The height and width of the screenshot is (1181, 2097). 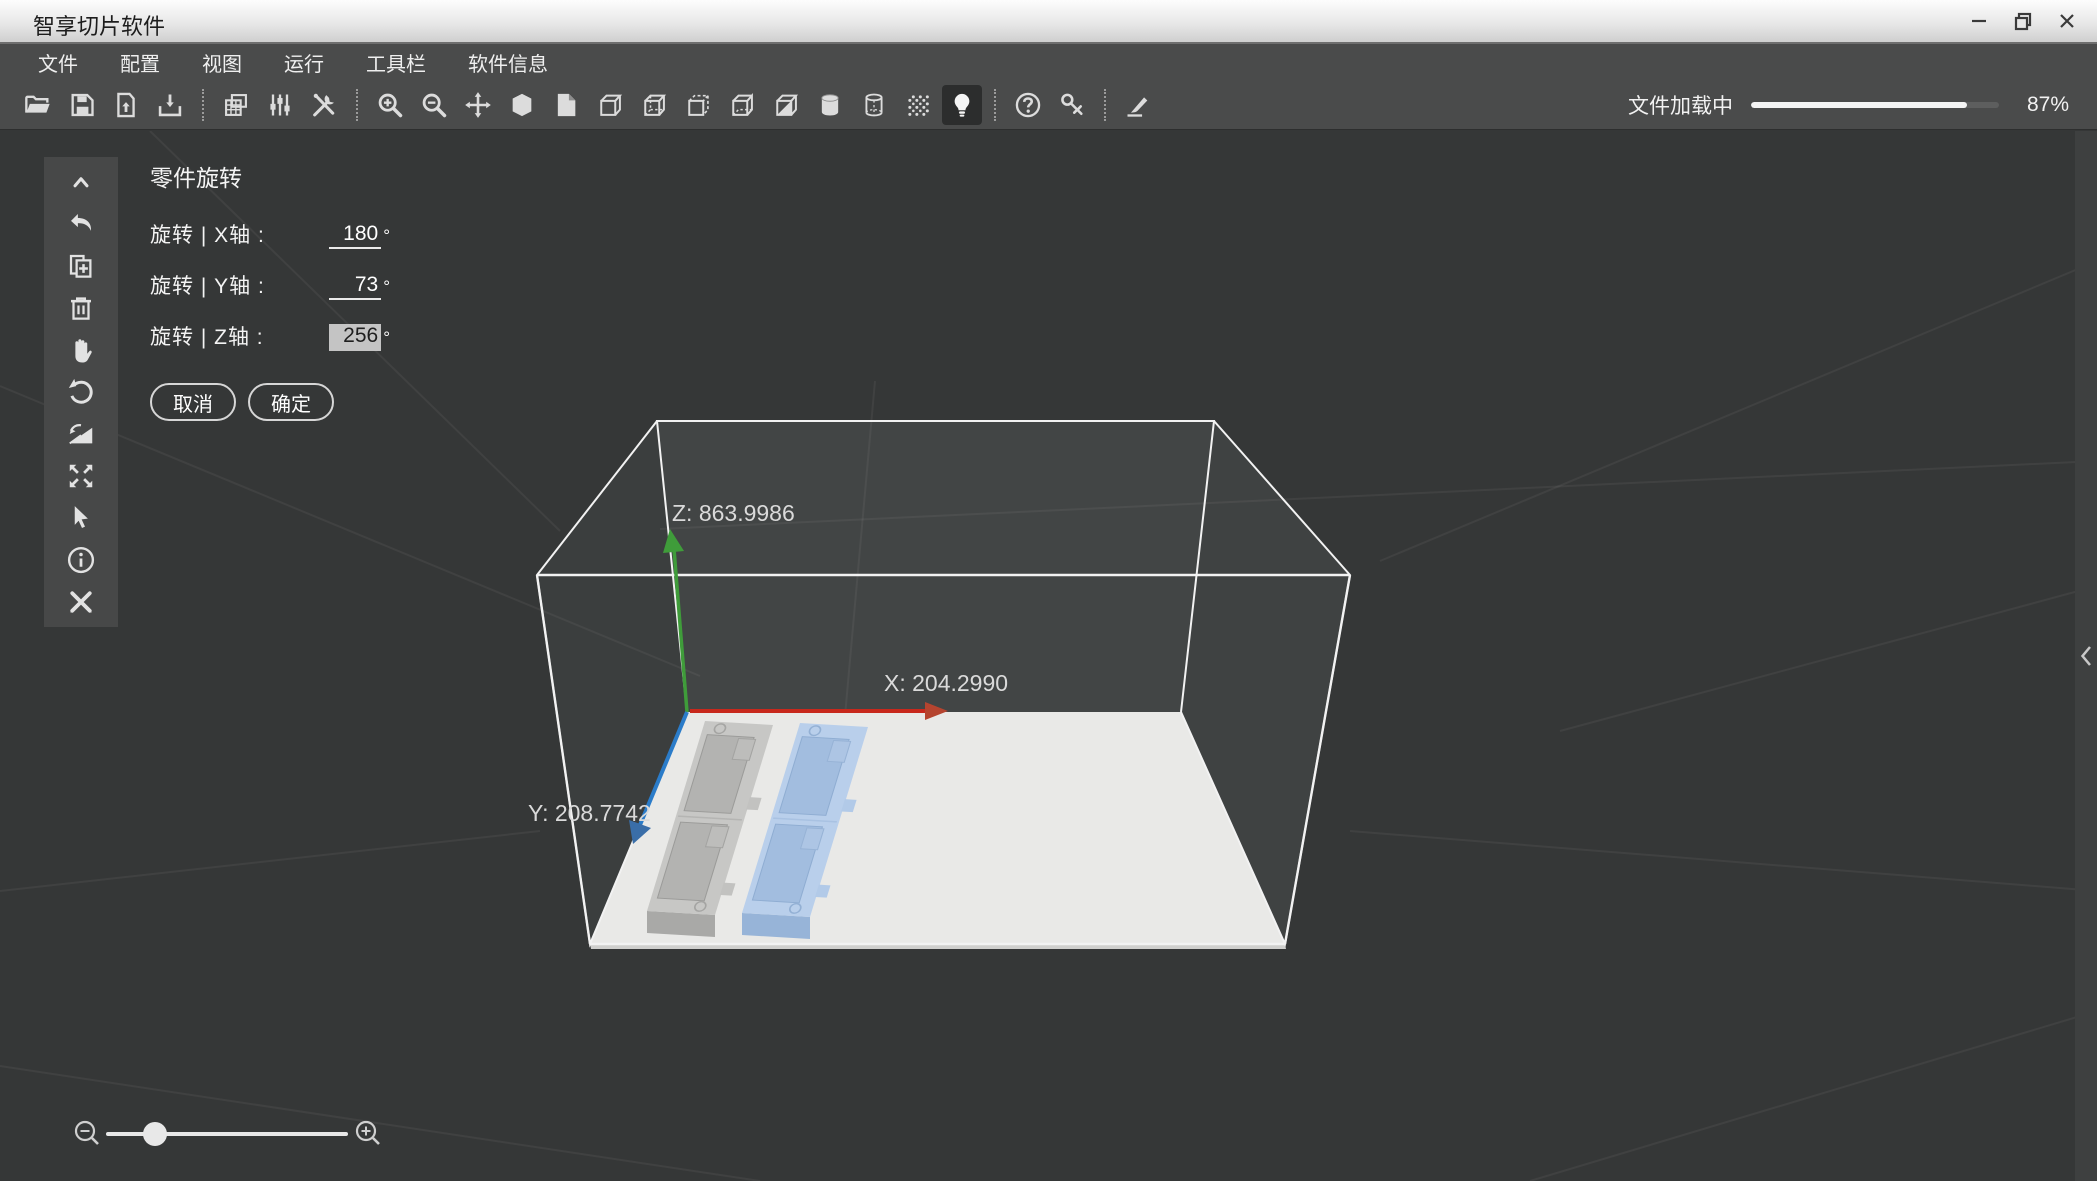 I want to click on knife-button, so click(x=1138, y=105).